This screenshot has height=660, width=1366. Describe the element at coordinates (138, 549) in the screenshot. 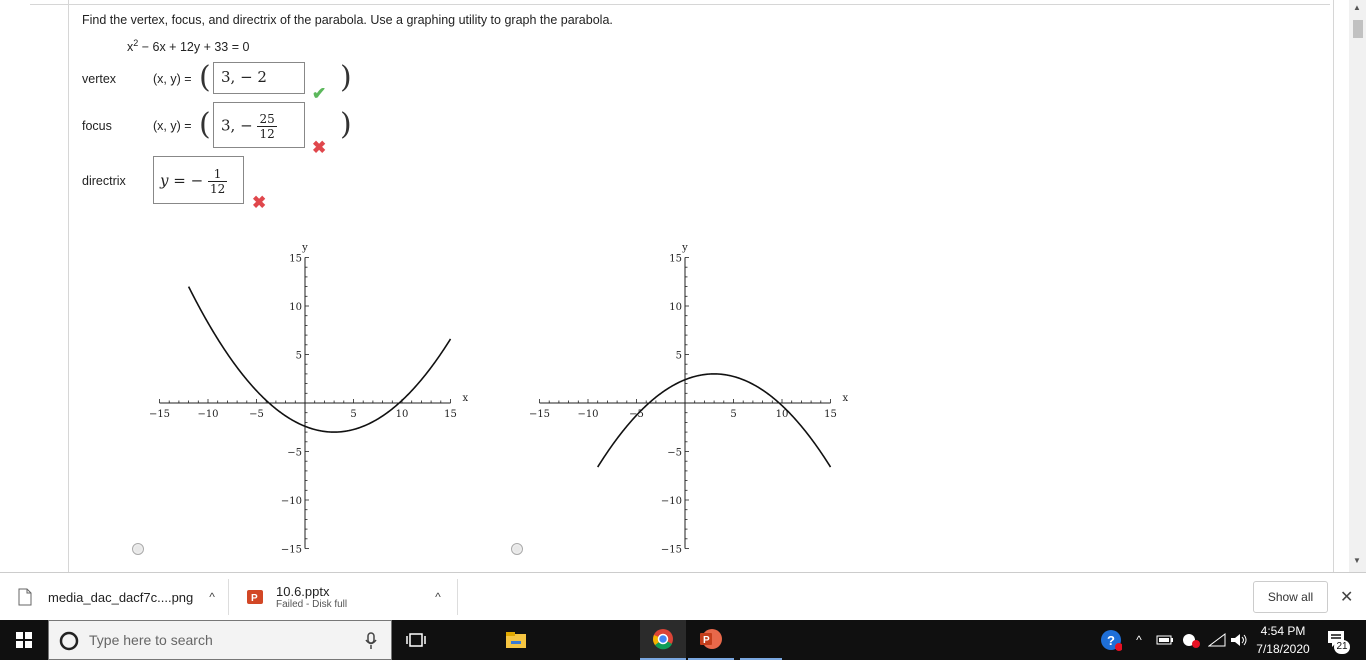

I see `graph-option-1-radio` at that location.